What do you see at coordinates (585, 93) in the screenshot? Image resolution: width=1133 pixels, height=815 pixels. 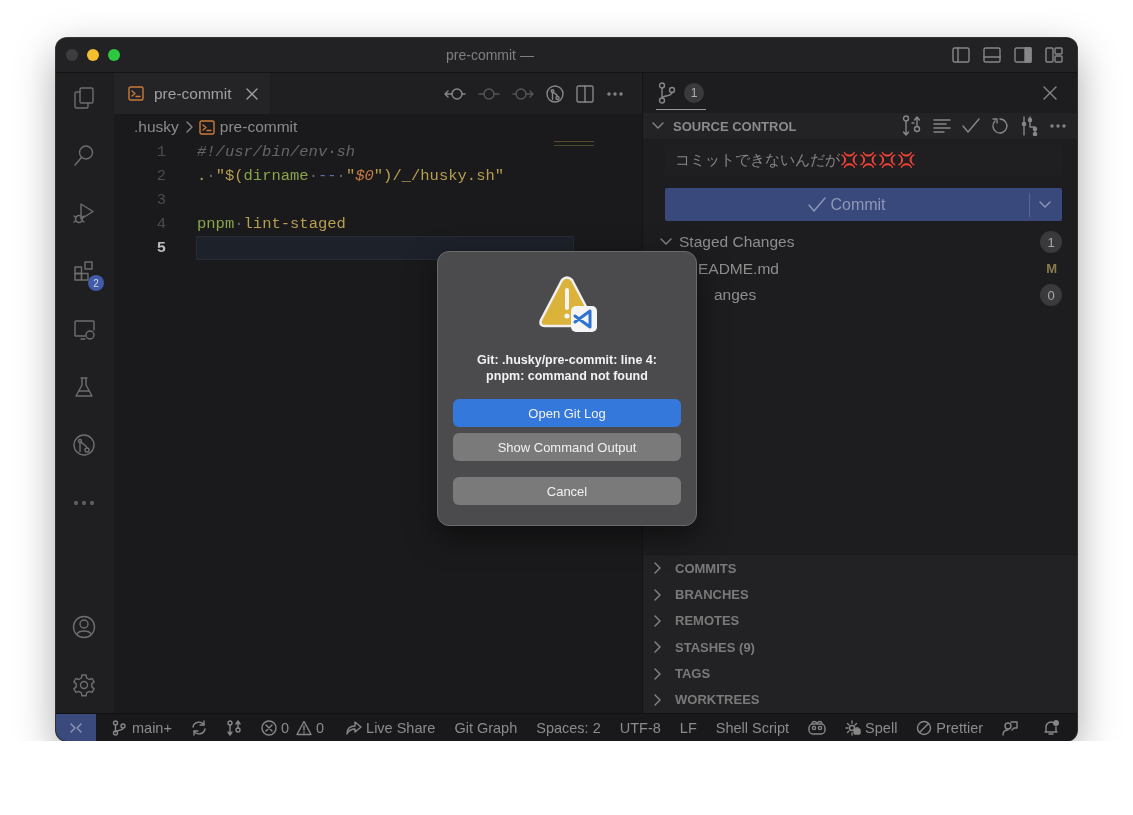 I see `split-editor-icon` at bounding box center [585, 93].